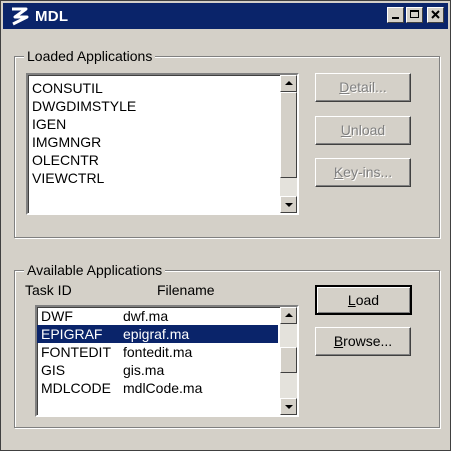  I want to click on close-button, so click(435, 15).